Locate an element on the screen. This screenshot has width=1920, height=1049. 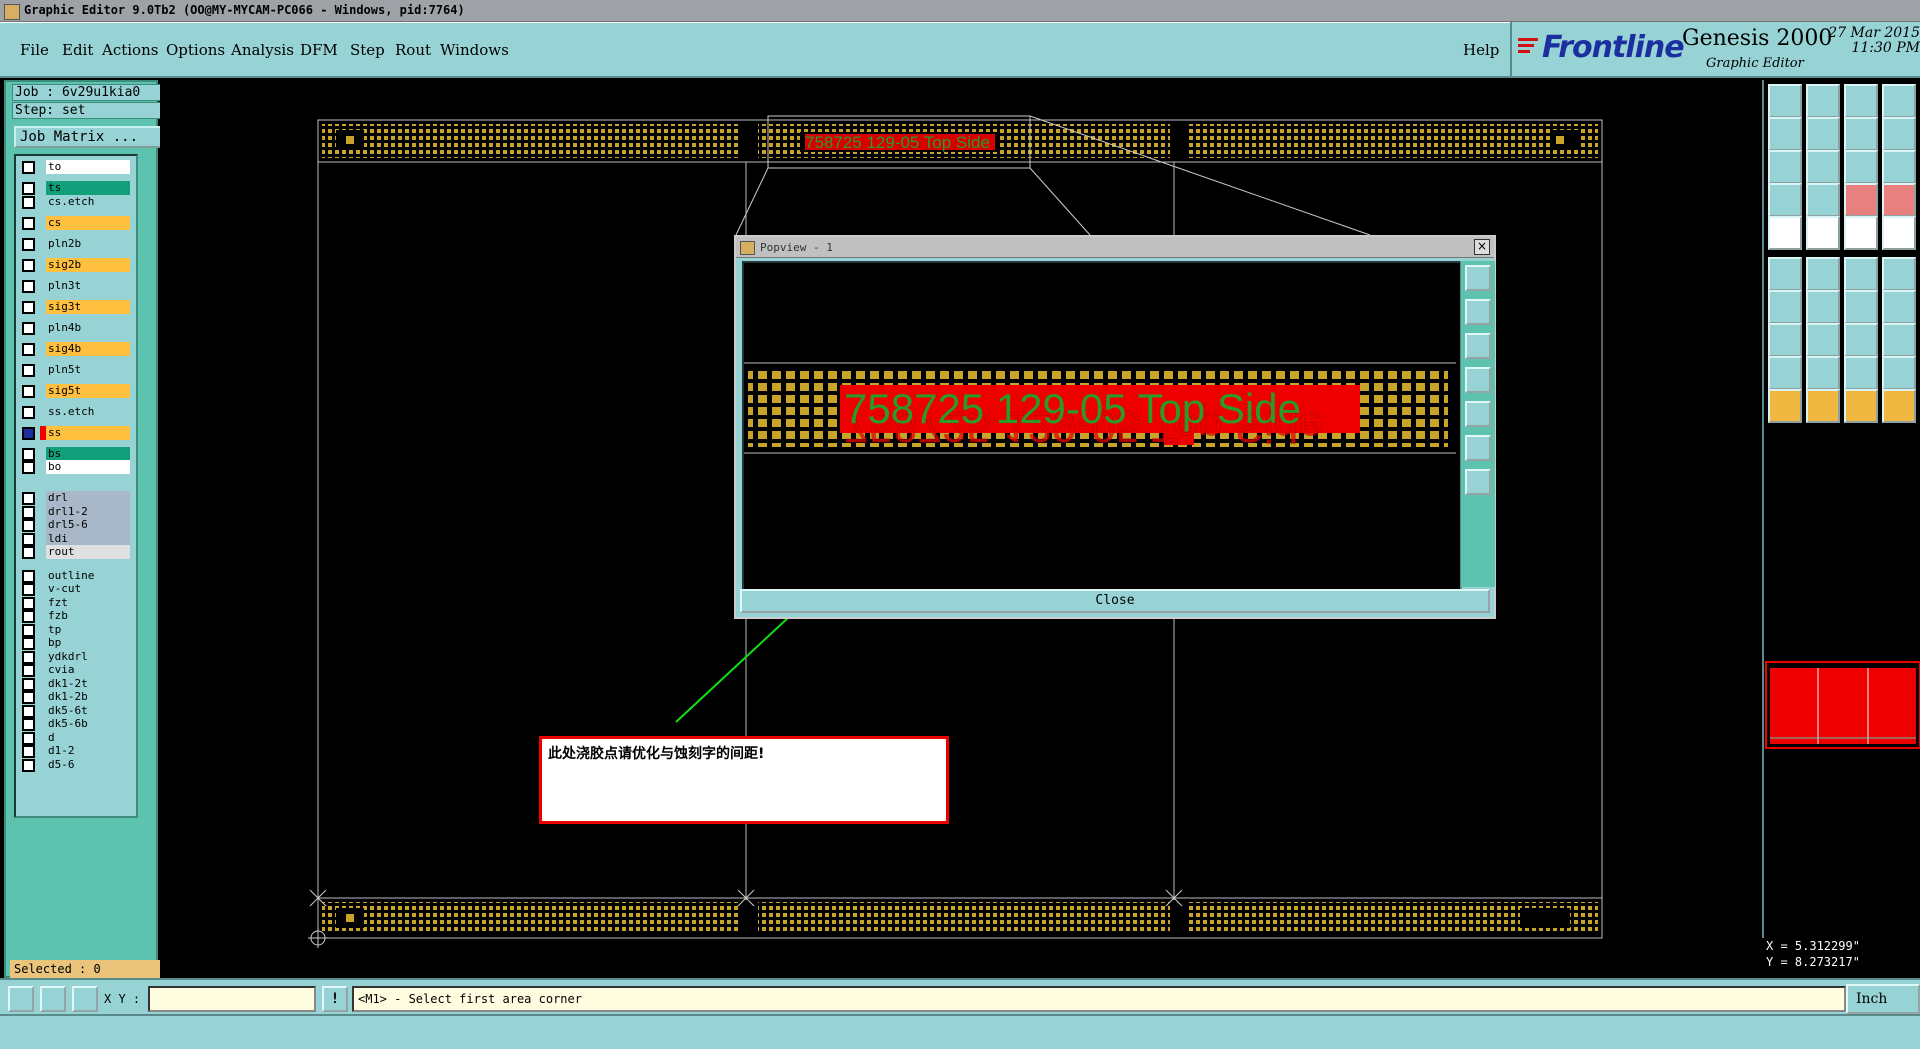
layer-row-d1-2: d1-2 is located at coordinates (76, 751).